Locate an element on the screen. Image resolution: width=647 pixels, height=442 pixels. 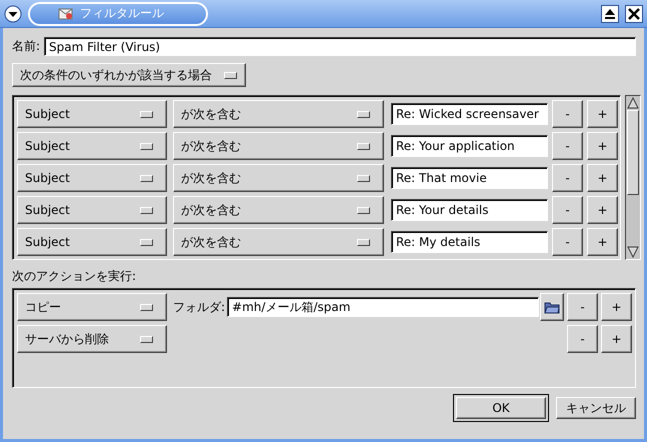
scrollbar is located at coordinates (633, 177).